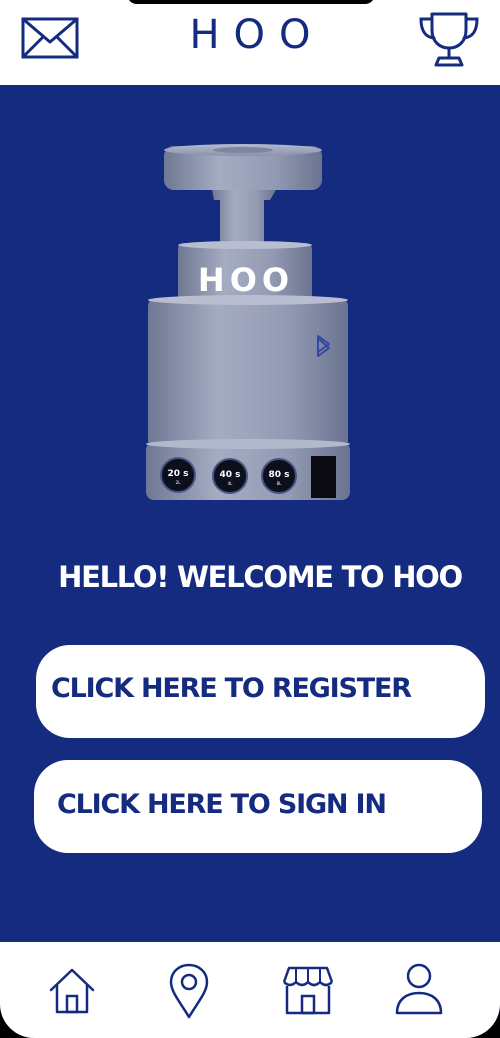 The image size is (500, 1038). I want to click on svg-text: 2L, so click(179, 482).